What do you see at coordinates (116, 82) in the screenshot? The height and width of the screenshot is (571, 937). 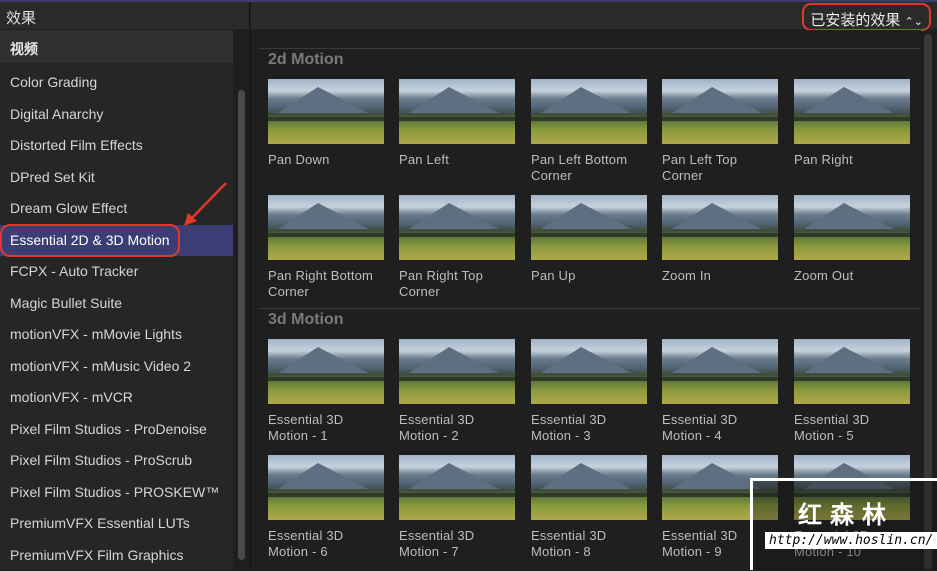 I see `sidebar-item: Color Grading` at bounding box center [116, 82].